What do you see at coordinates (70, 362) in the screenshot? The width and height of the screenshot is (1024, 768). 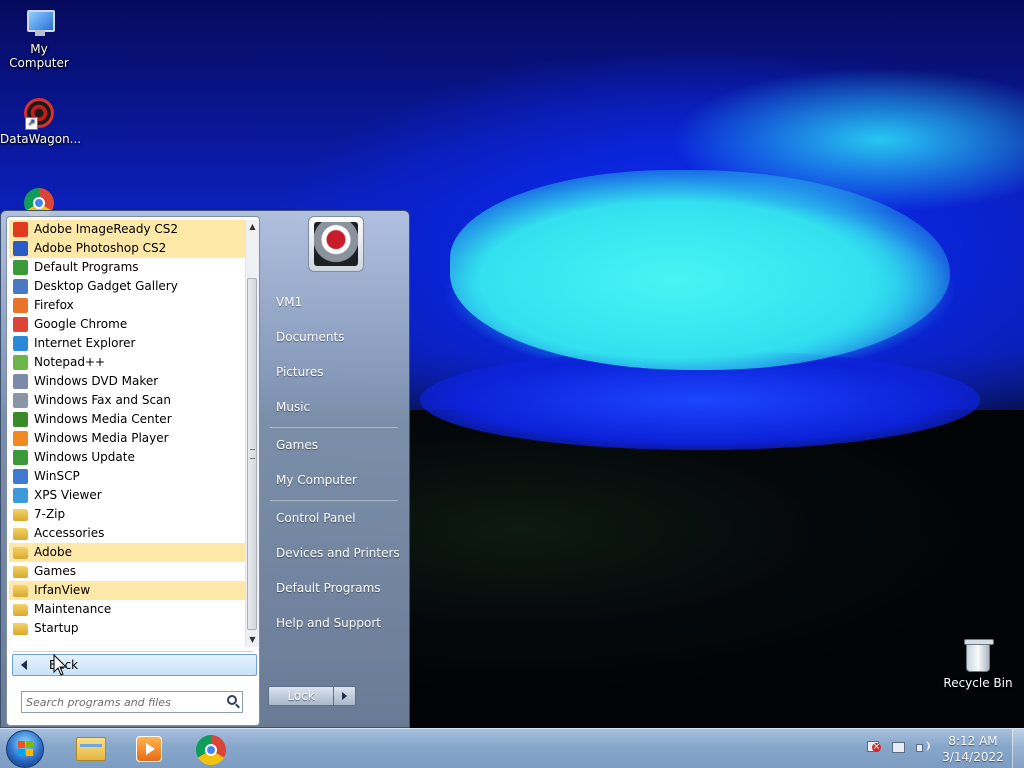 I see `program-item-label: Notepad++` at bounding box center [70, 362].